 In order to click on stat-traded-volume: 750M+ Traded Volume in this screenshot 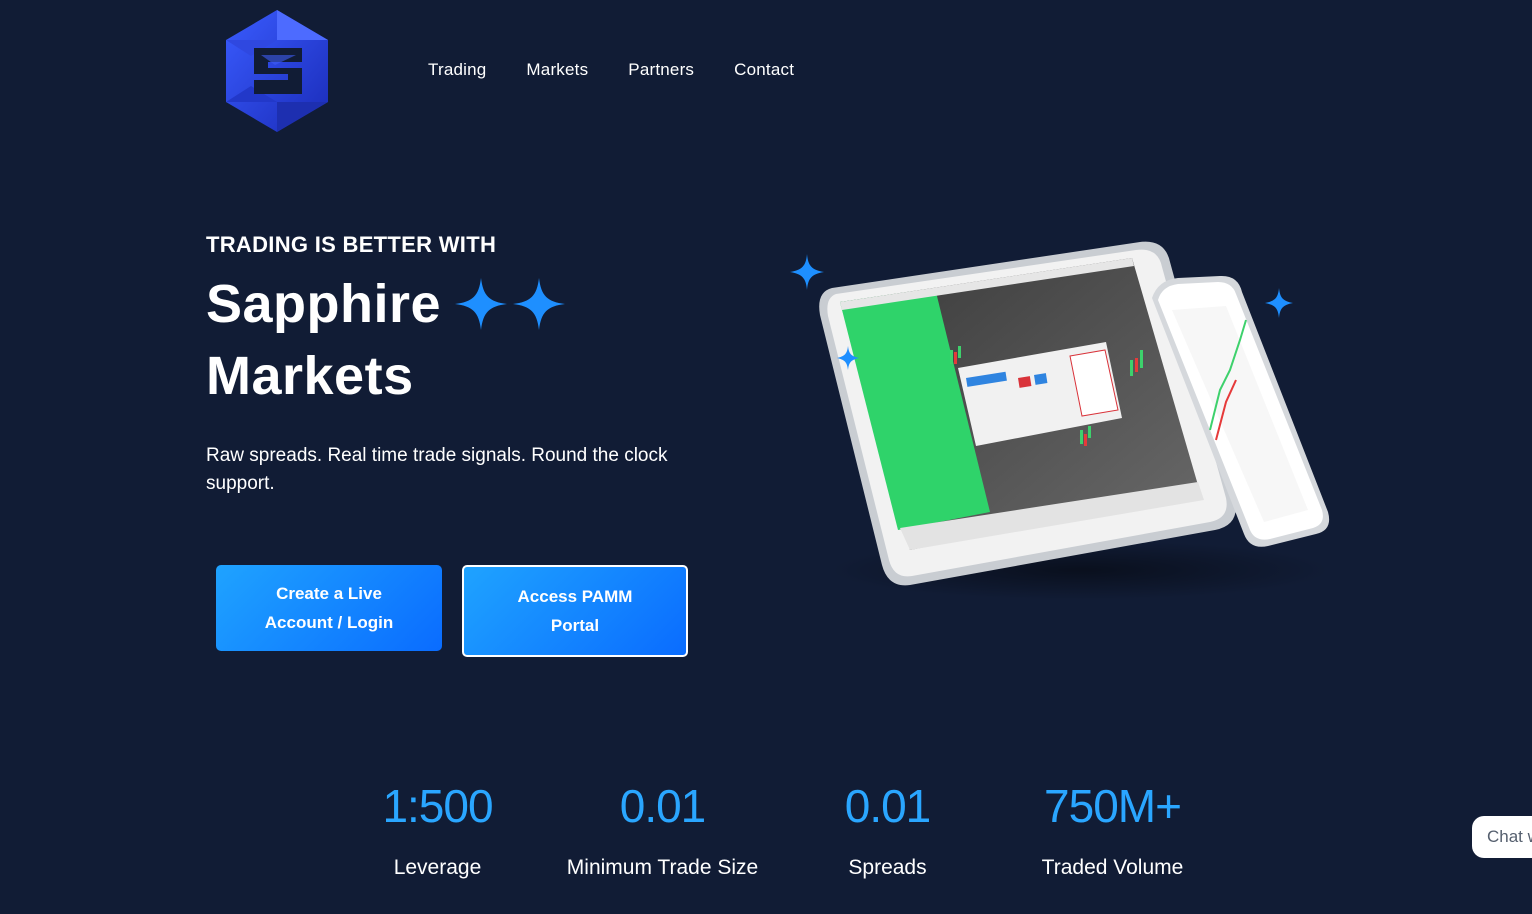, I will do `click(1112, 829)`.